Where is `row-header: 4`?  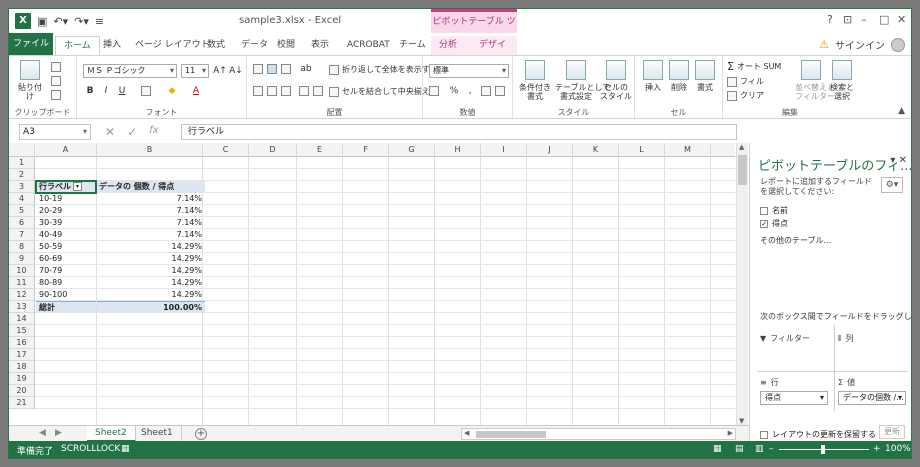
row-header: 4 is located at coordinates (22, 199).